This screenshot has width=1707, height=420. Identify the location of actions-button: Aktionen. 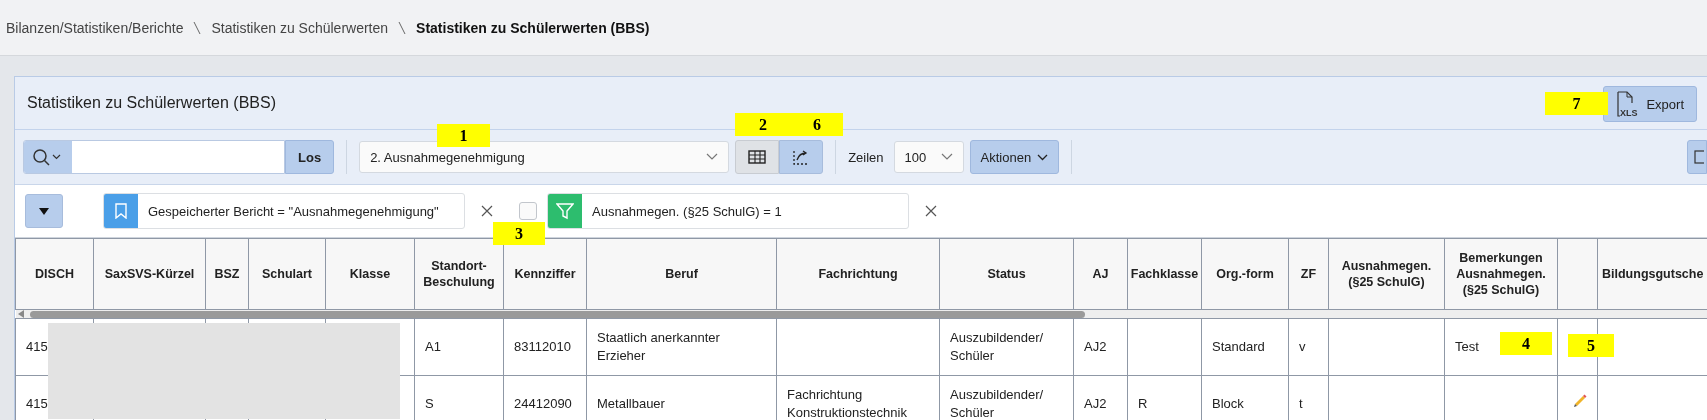
(1014, 157).